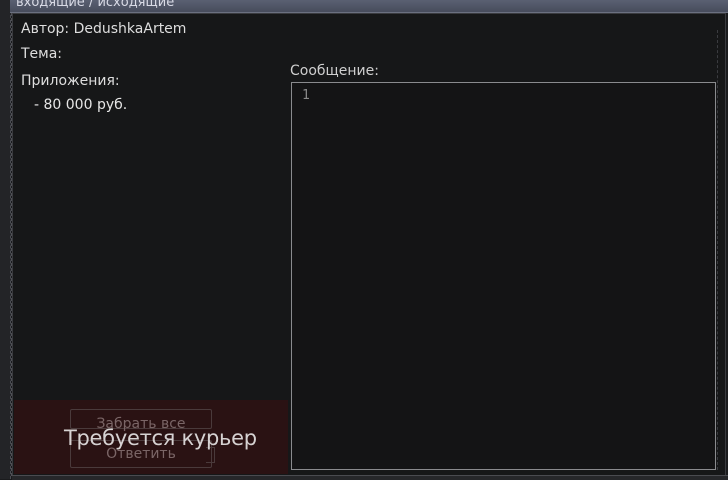 This screenshot has width=728, height=480. Describe the element at coordinates (721, 250) in the screenshot. I see `scrollbar-track` at that location.